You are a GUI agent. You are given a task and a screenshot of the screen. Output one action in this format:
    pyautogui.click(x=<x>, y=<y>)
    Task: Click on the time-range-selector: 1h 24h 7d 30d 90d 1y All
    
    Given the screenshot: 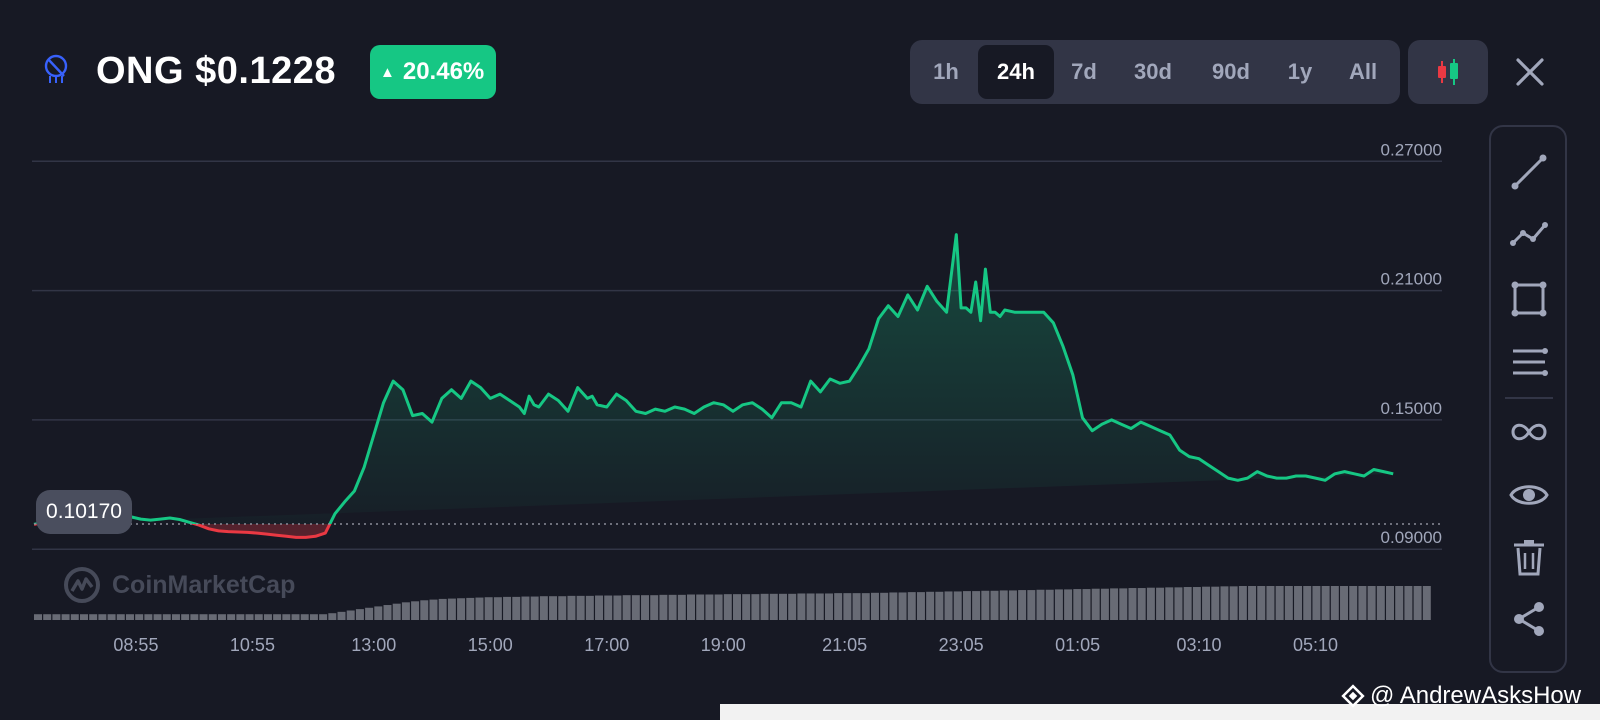 What is the action you would take?
    pyautogui.click(x=1155, y=72)
    